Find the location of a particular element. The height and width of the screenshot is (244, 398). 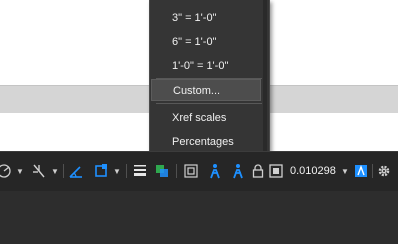

settings-gear-icon is located at coordinates (384, 171).